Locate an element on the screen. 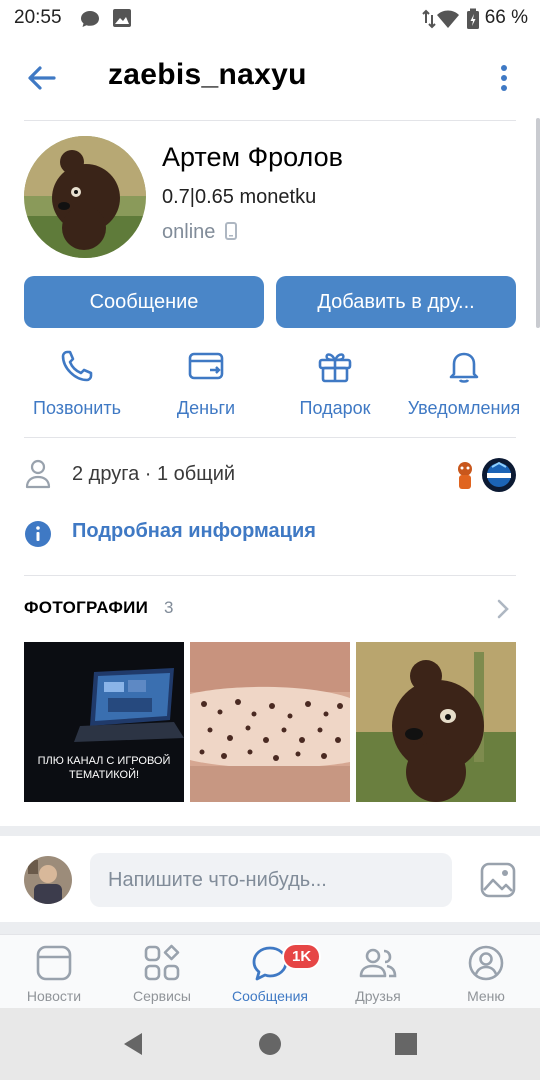 Image resolution: width=540 pixels, height=1080 pixels. photos-count: 3 is located at coordinates (169, 607).